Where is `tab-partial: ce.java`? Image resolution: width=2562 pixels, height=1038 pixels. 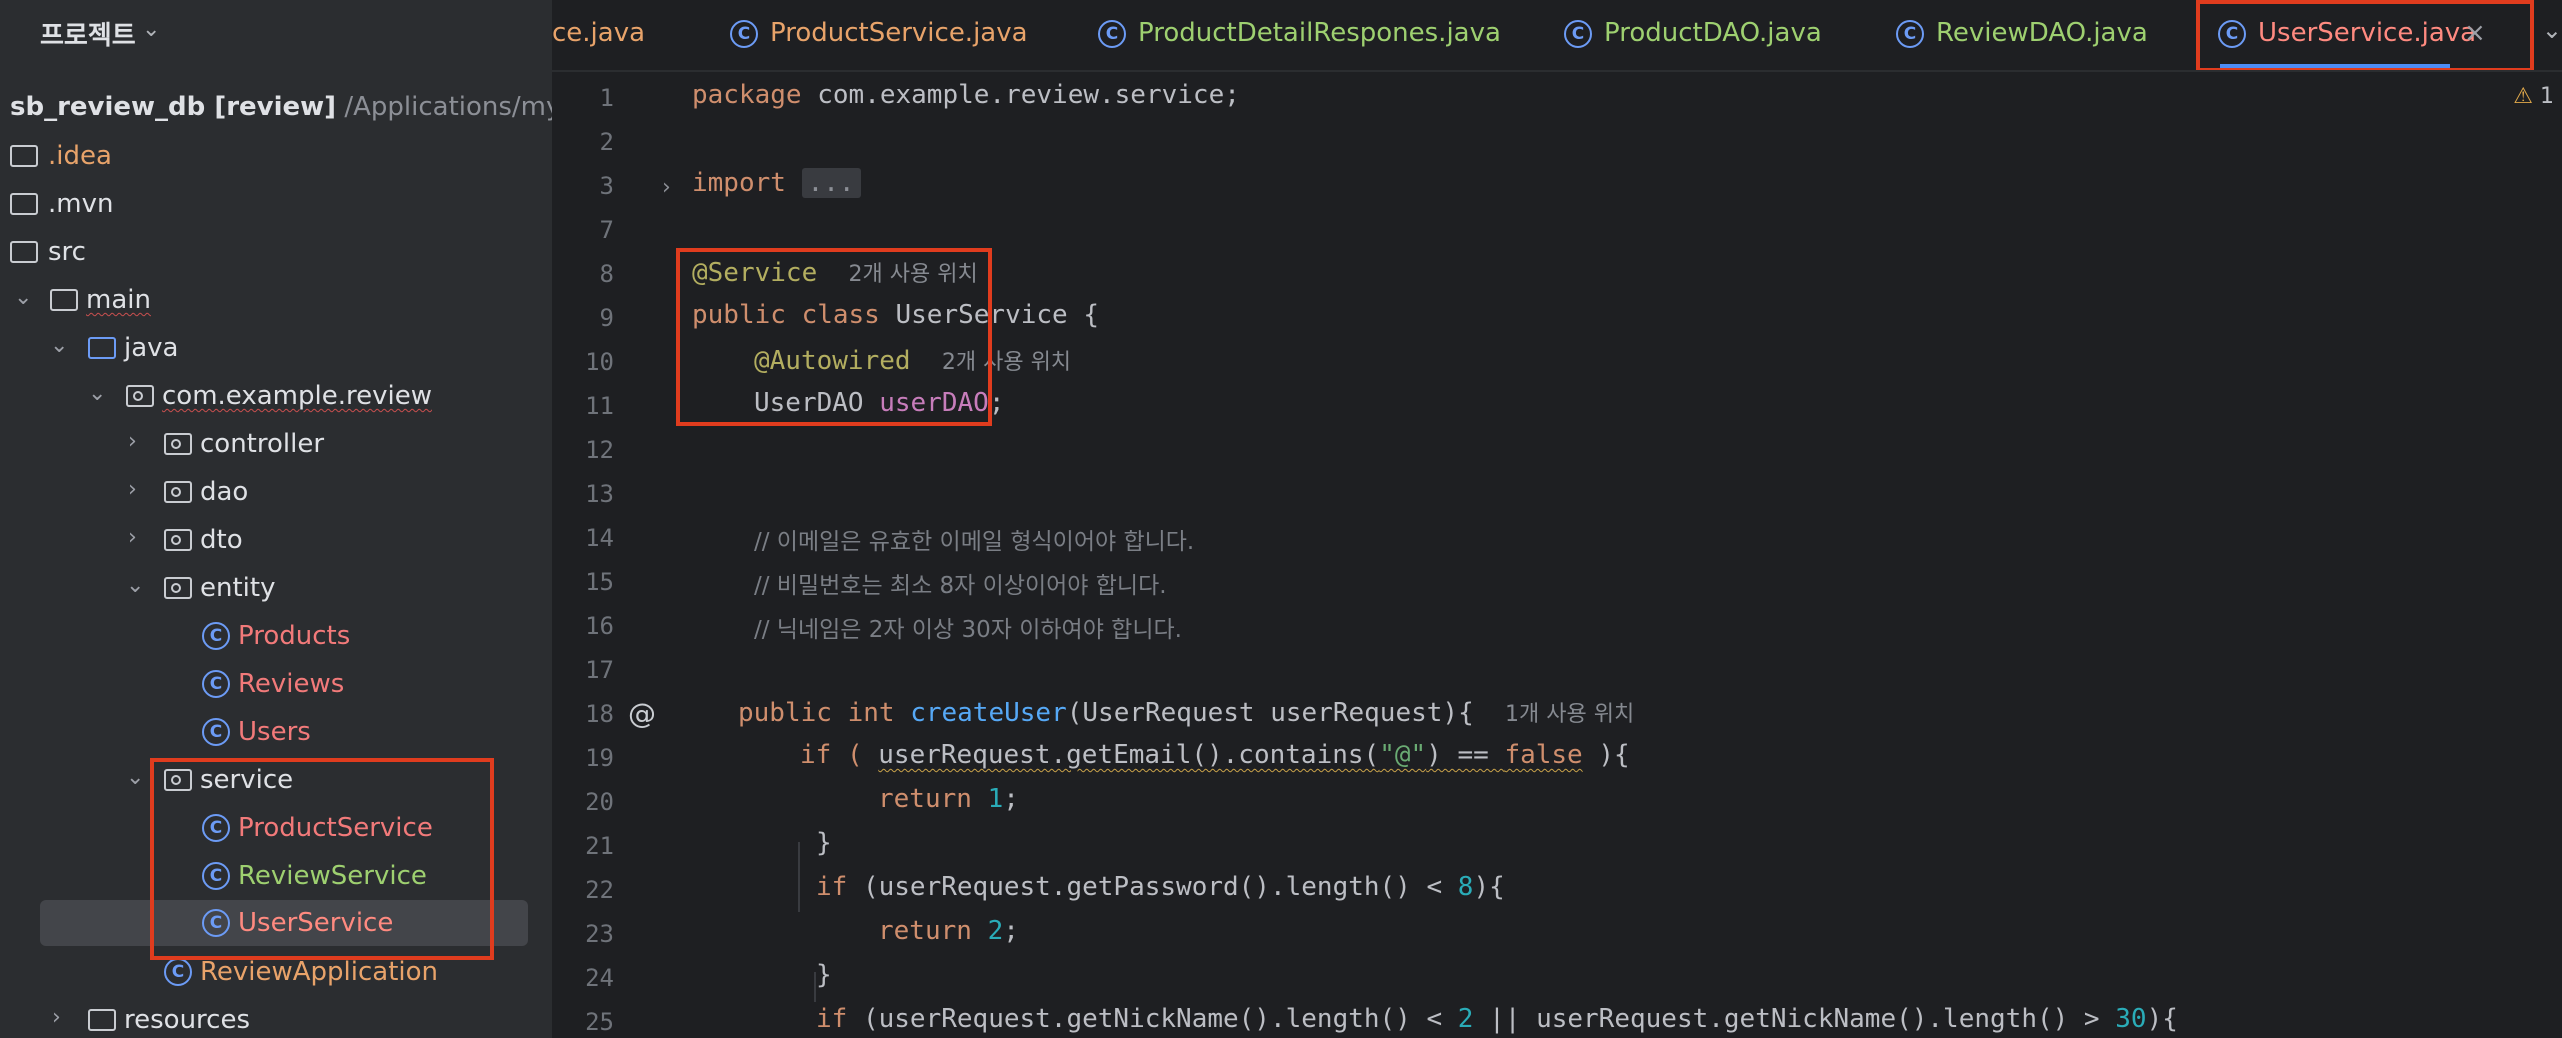 tab-partial: ce.java is located at coordinates (607, 35).